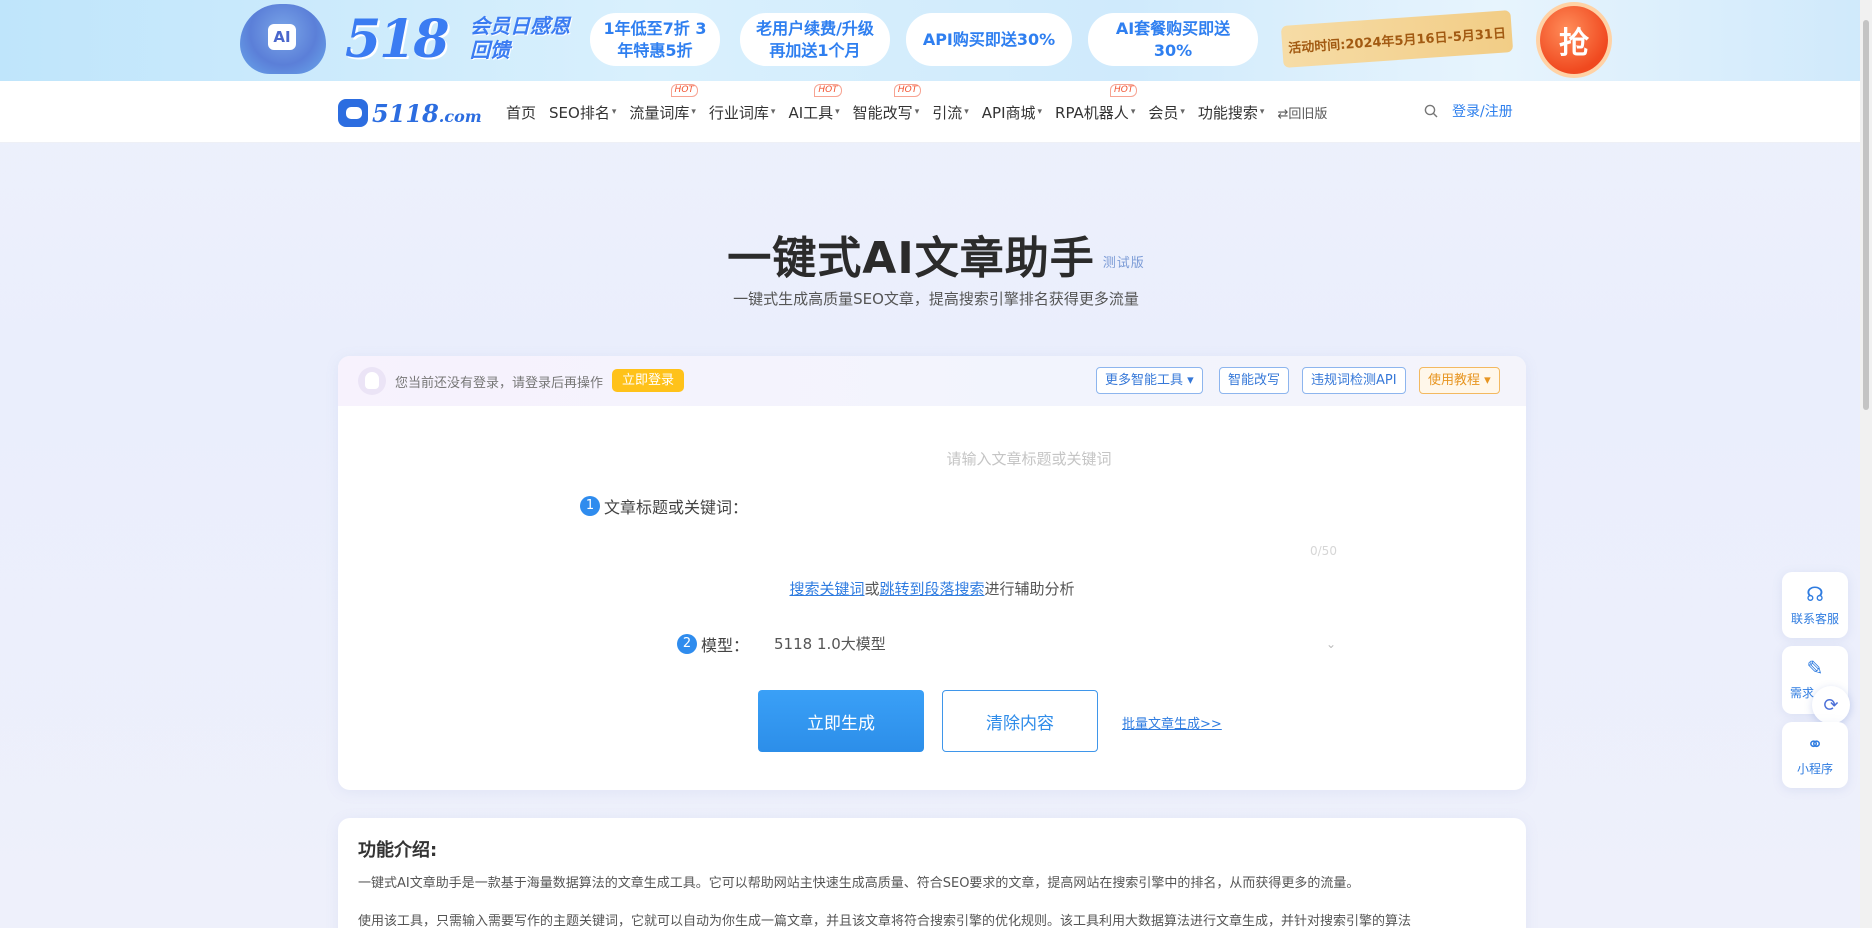  I want to click on paragraph-search-link: 跳转到段落搜索, so click(932, 589).